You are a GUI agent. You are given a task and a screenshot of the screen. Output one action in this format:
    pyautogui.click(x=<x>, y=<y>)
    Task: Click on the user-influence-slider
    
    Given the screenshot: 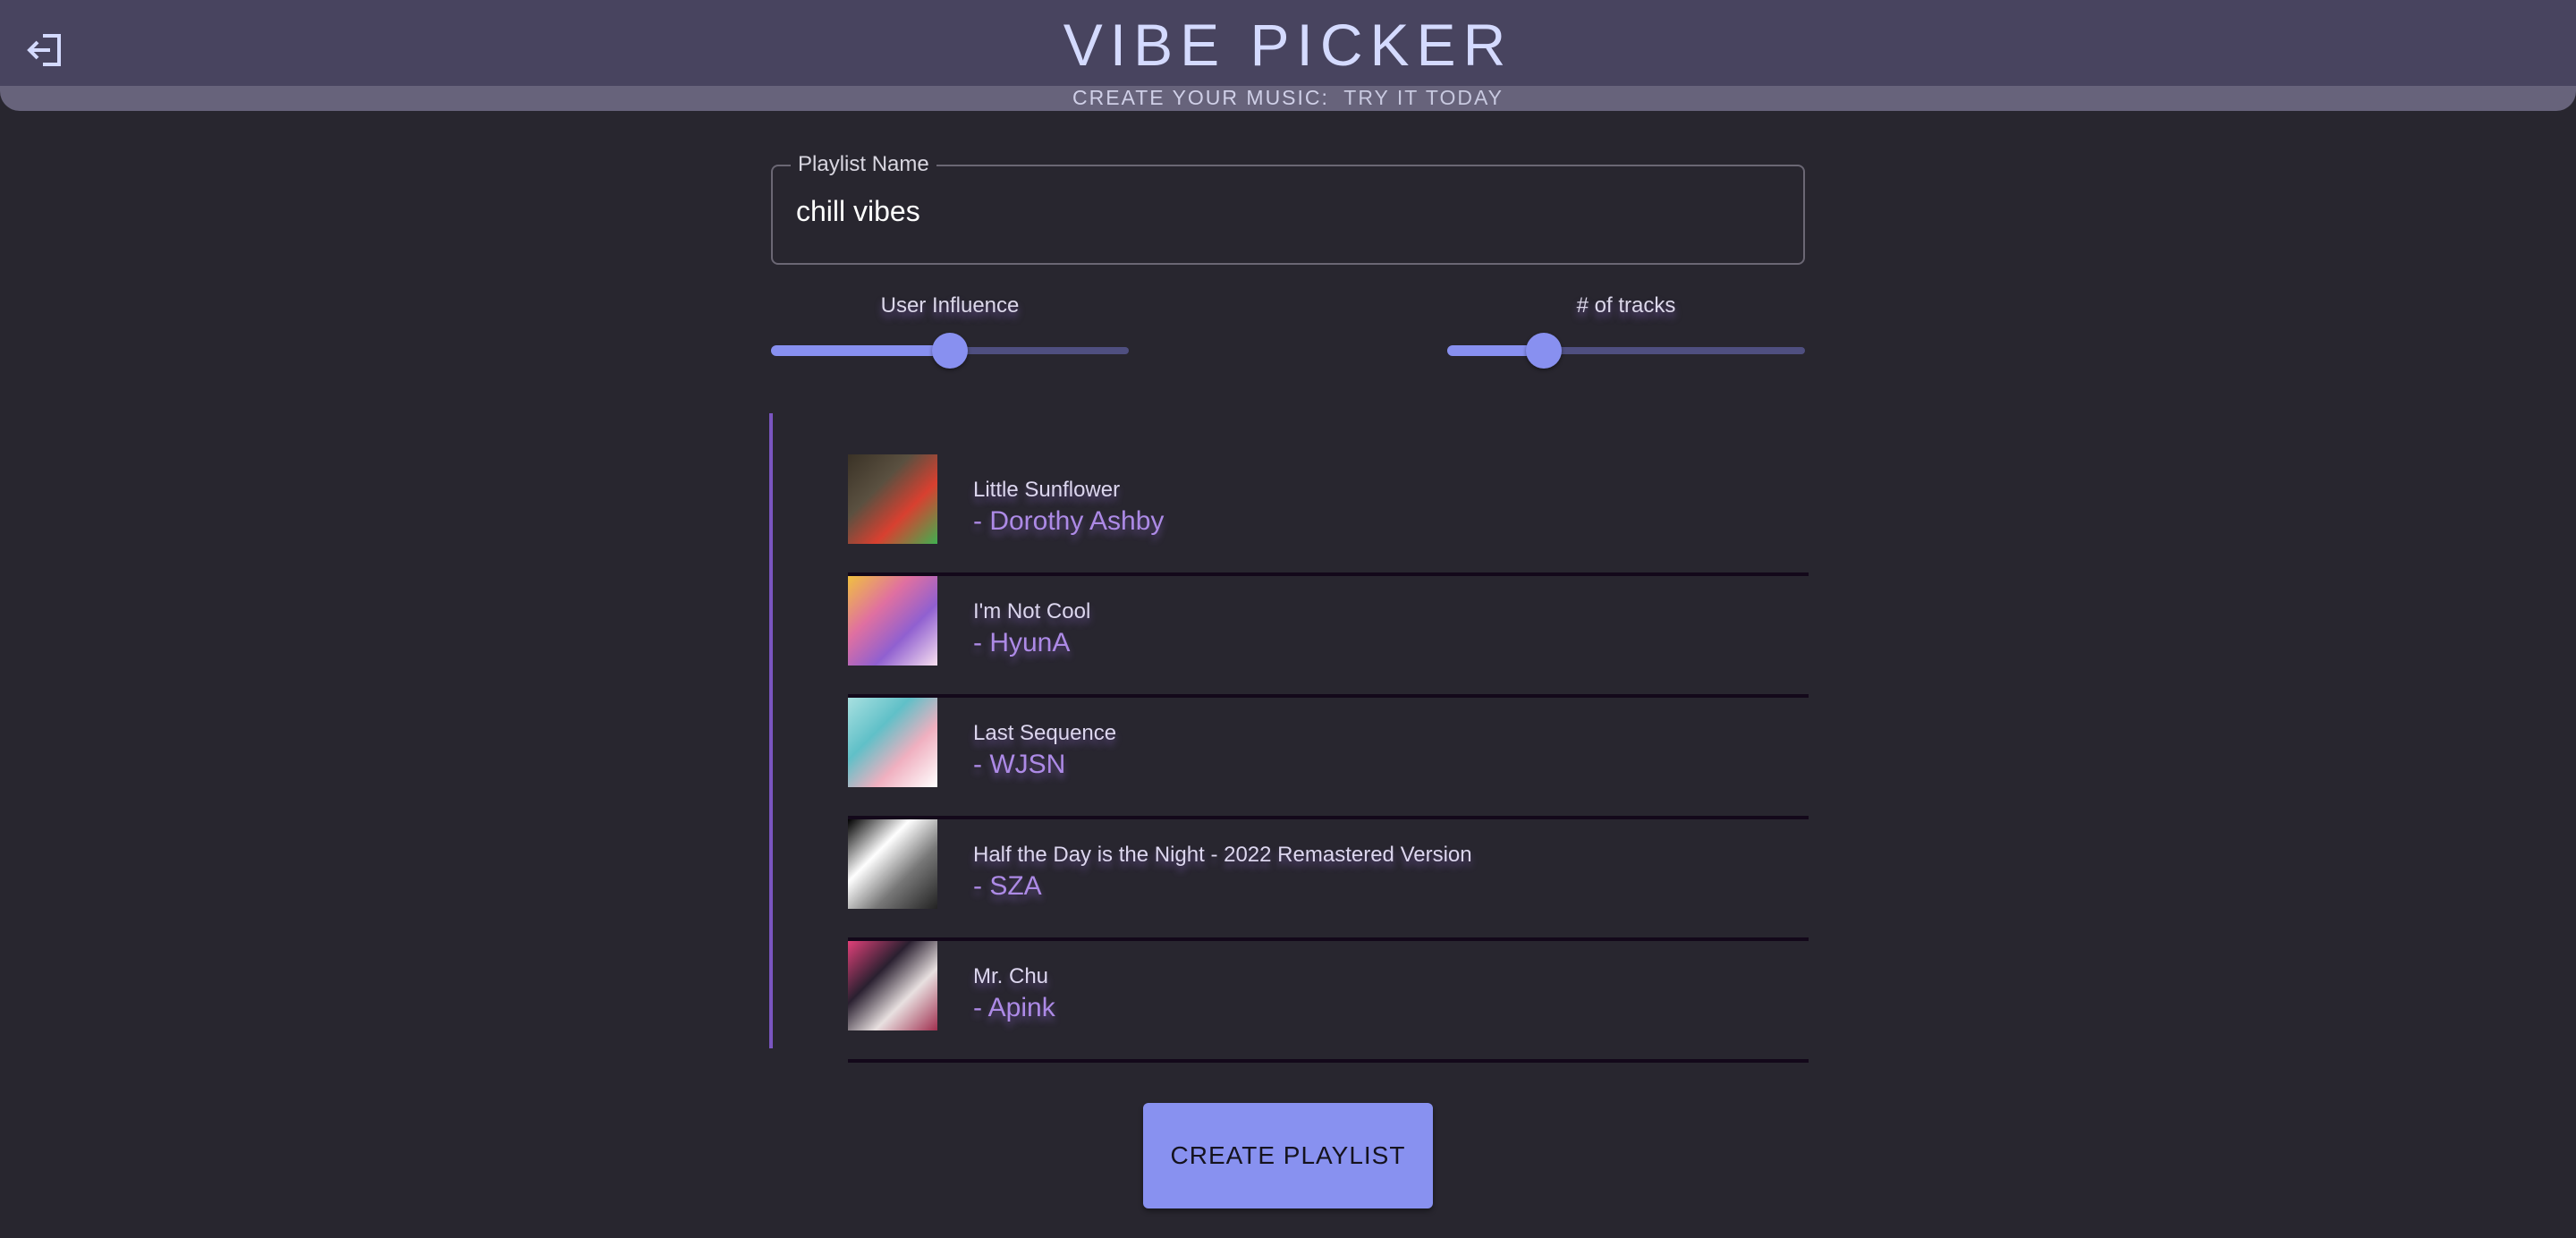 What is the action you would take?
    pyautogui.click(x=950, y=351)
    